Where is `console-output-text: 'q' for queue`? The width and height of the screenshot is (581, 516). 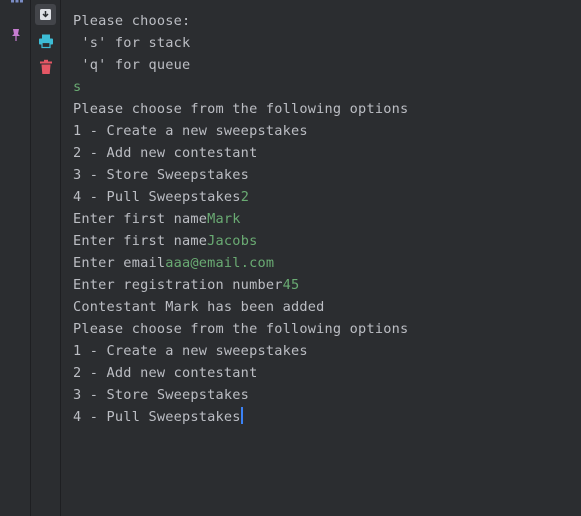 console-output-text: 'q' for queue is located at coordinates (132, 65).